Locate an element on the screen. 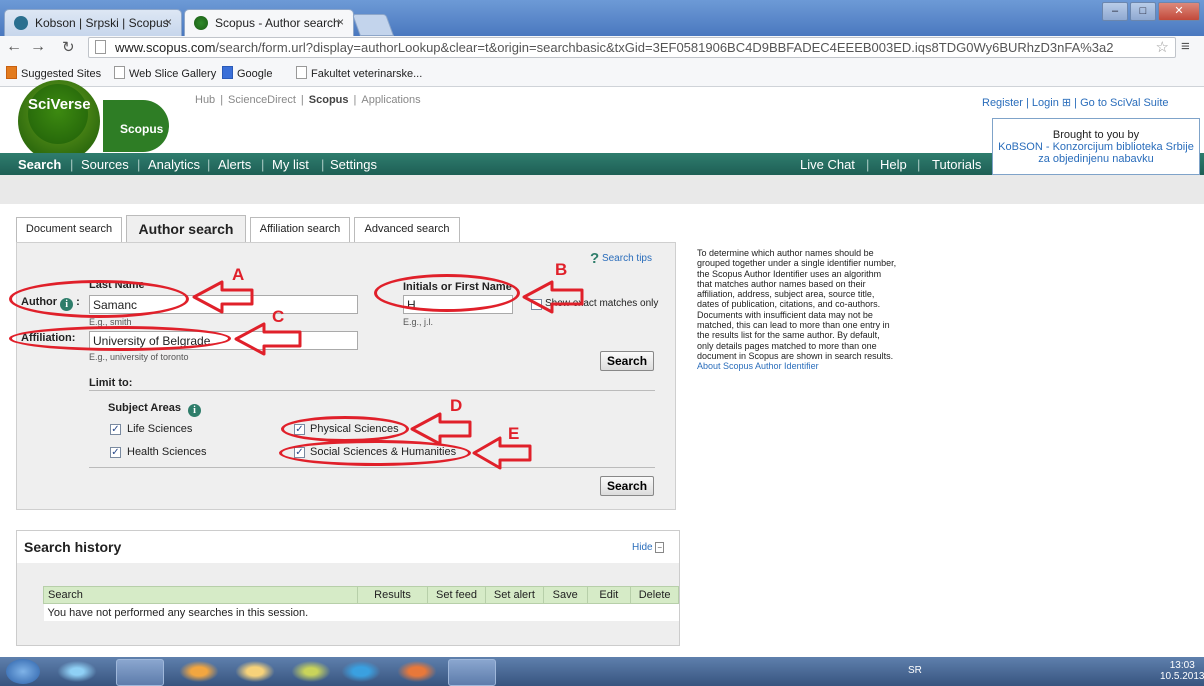 This screenshot has width=1204, height=686. file-explorer-icon is located at coordinates (255, 671).